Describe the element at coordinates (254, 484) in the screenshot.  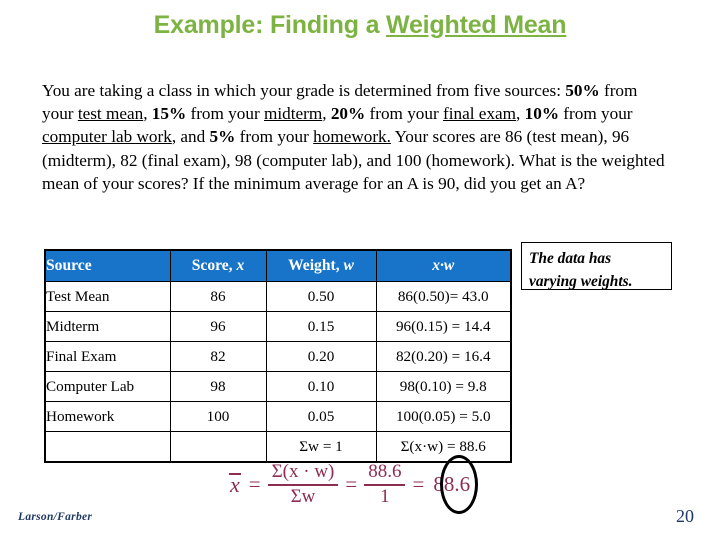
I see `formula-equals-1: =` at that location.